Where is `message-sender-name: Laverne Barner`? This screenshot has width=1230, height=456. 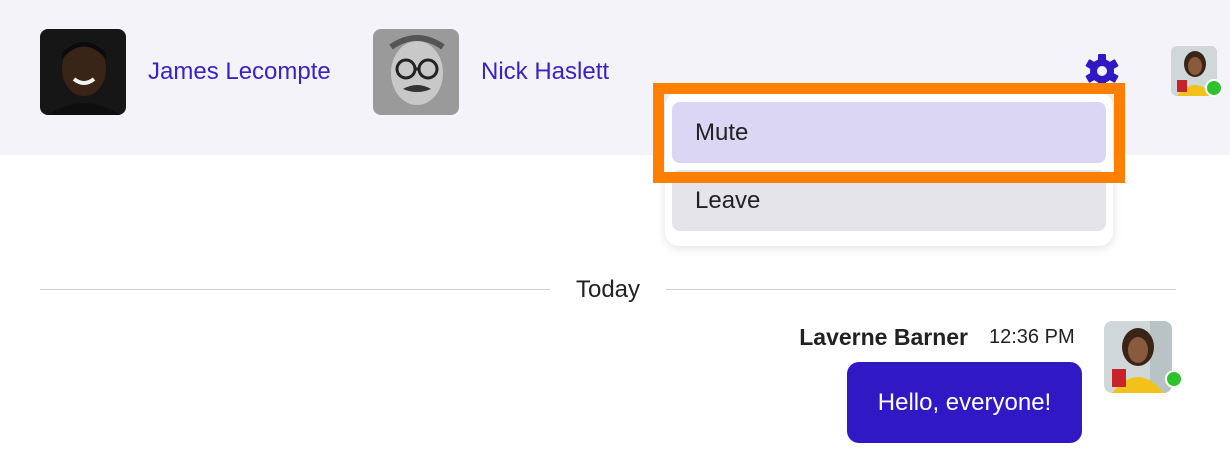 message-sender-name: Laverne Barner is located at coordinates (883, 337).